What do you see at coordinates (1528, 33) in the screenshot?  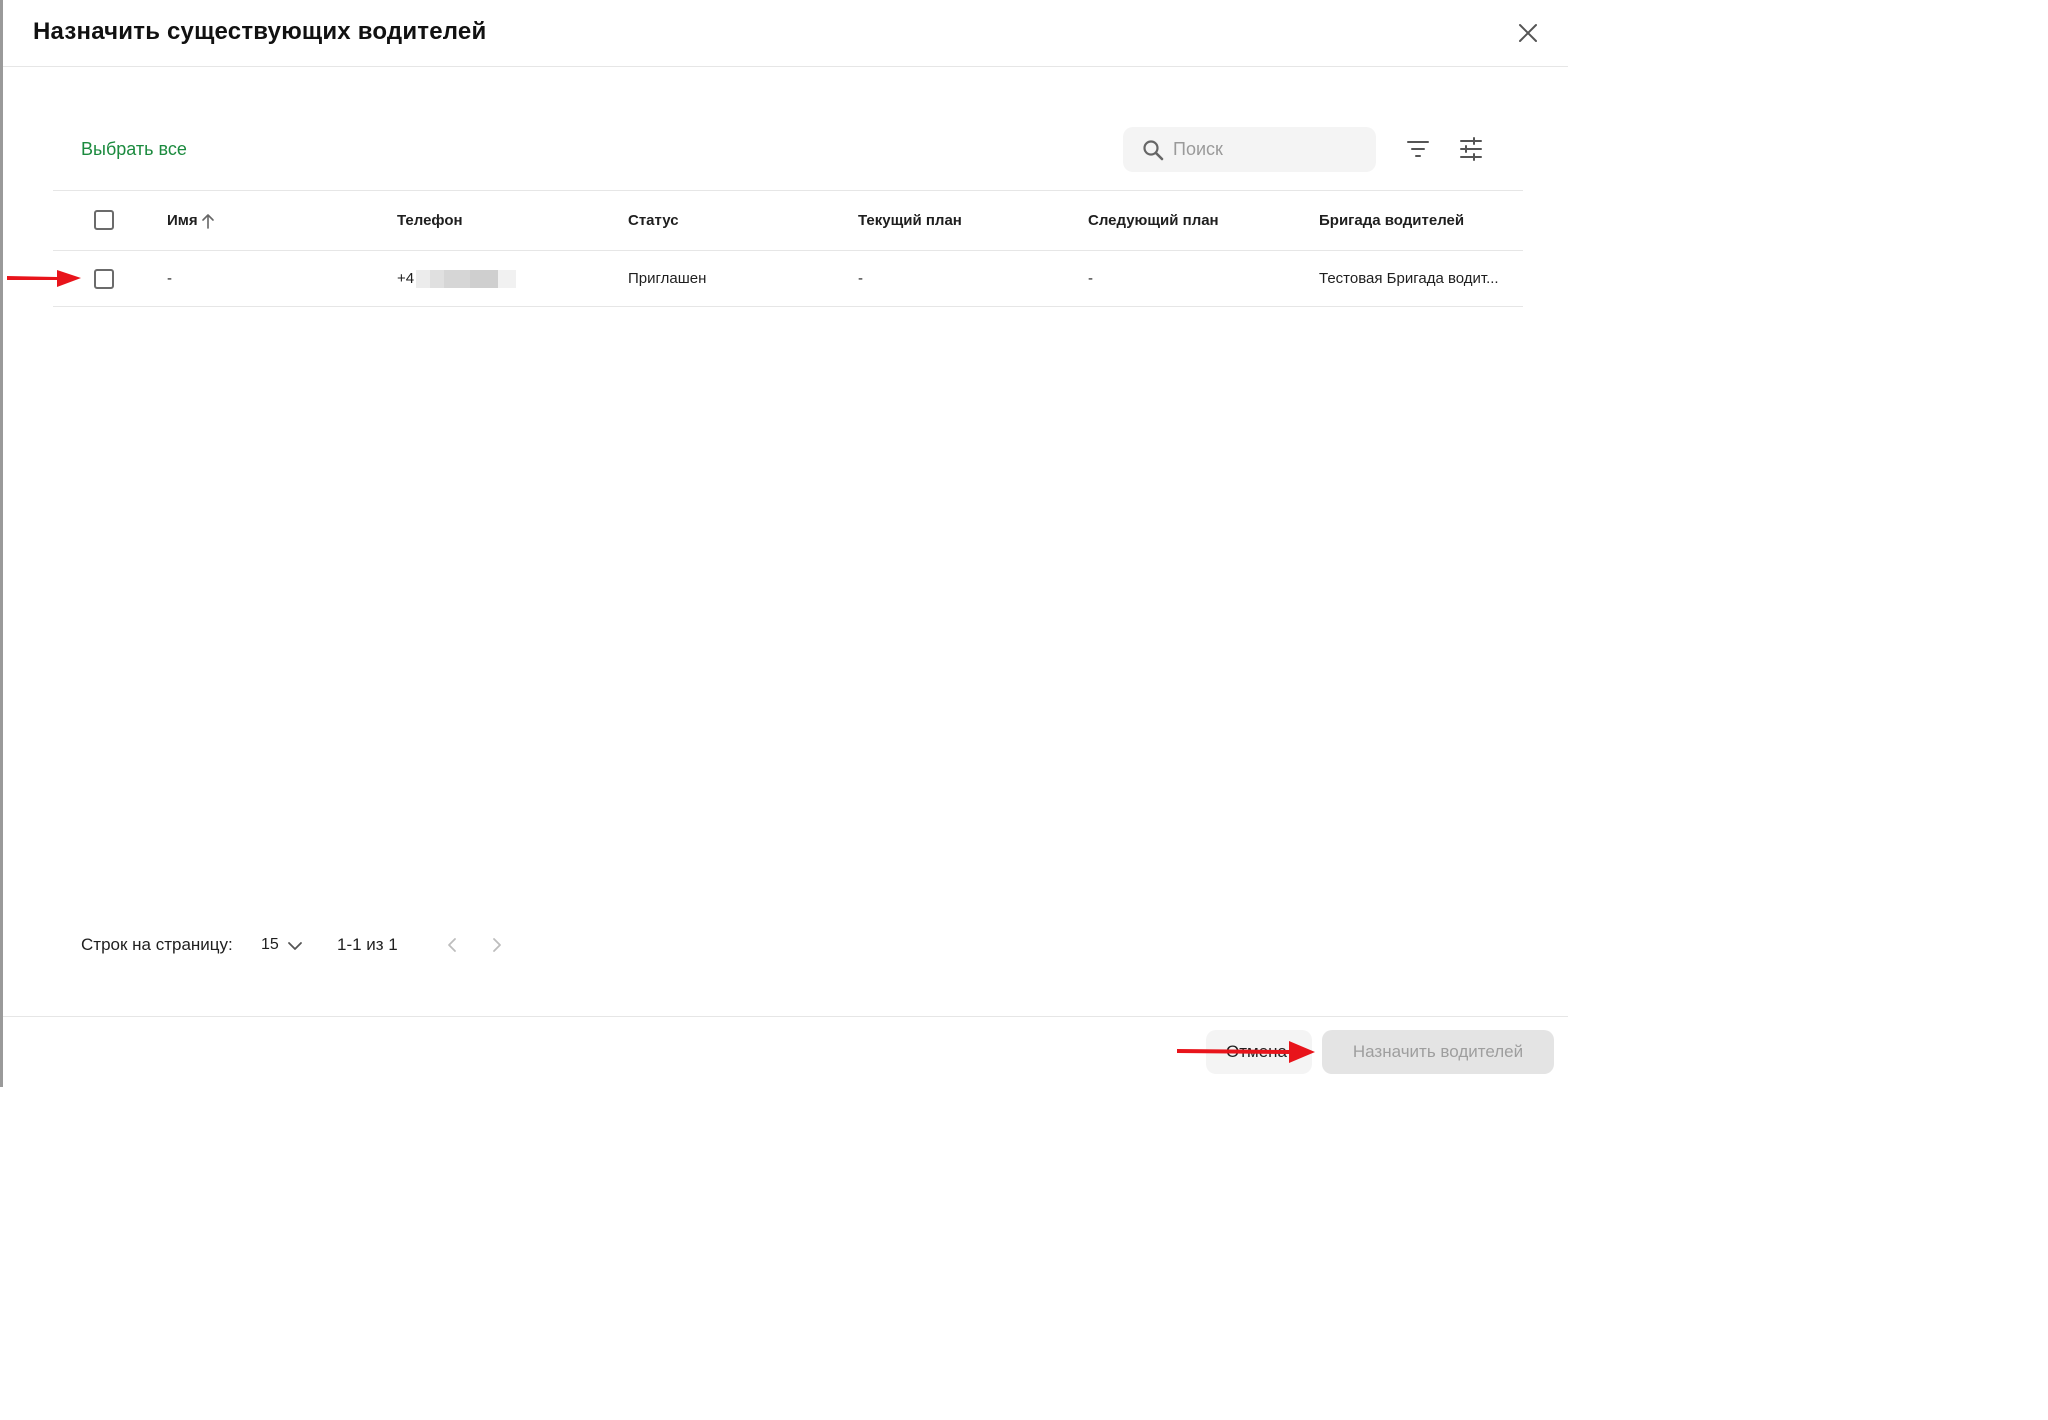 I see `close-icon` at bounding box center [1528, 33].